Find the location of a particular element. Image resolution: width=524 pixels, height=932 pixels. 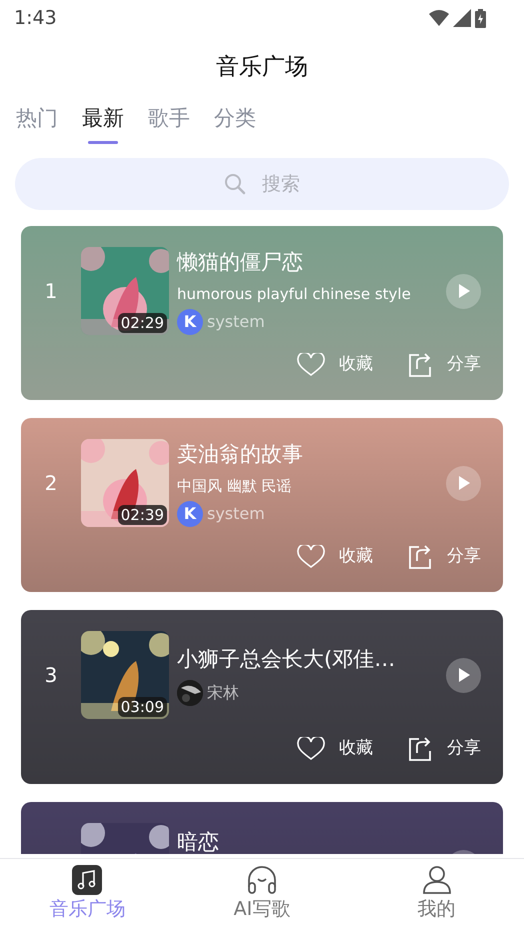

author-name: 宋林 is located at coordinates (223, 693).